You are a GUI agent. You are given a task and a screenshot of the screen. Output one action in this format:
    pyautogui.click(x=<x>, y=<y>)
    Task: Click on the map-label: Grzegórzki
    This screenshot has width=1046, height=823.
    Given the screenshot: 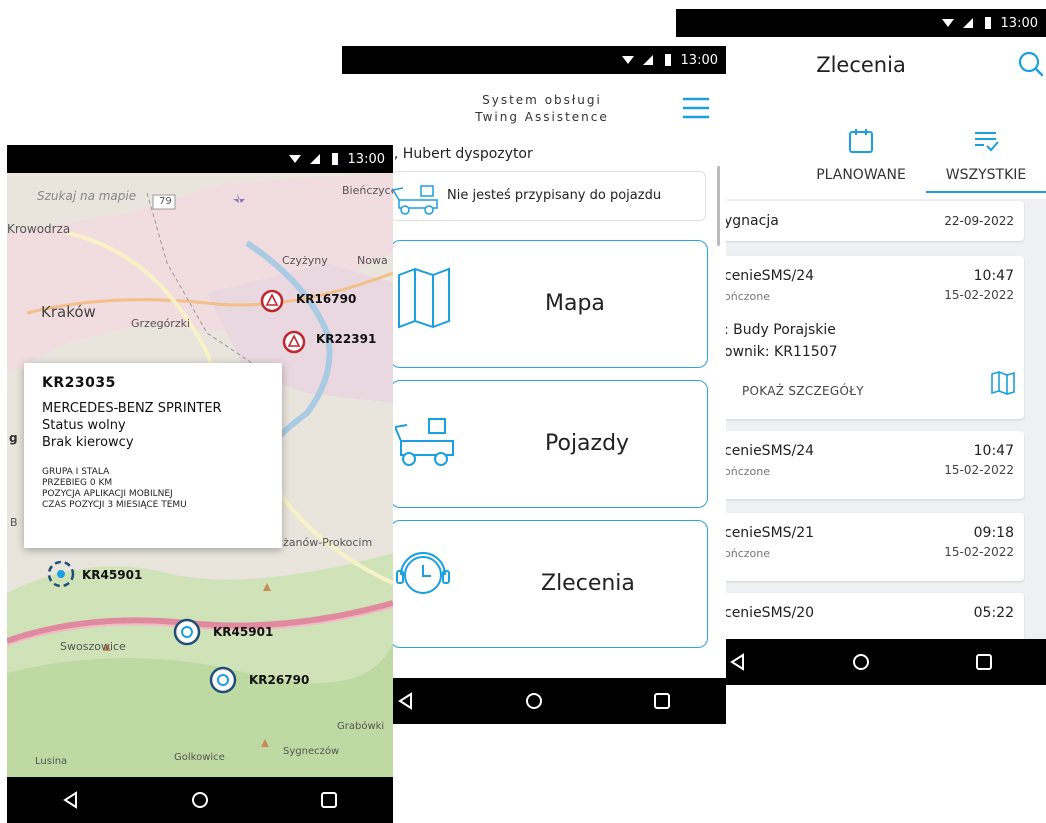 What is the action you would take?
    pyautogui.click(x=161, y=323)
    